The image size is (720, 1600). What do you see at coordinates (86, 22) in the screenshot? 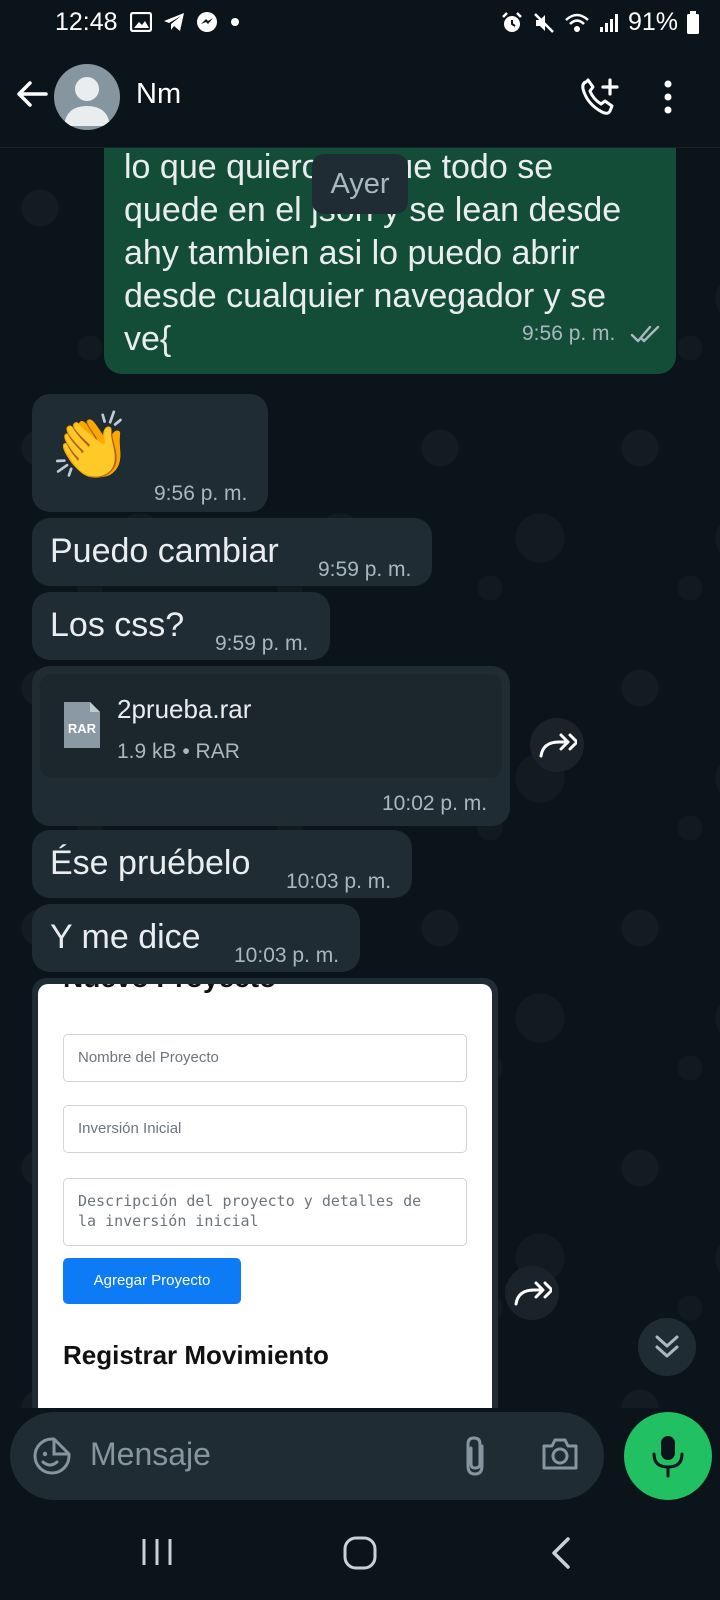
I see `status-time: 12:48` at bounding box center [86, 22].